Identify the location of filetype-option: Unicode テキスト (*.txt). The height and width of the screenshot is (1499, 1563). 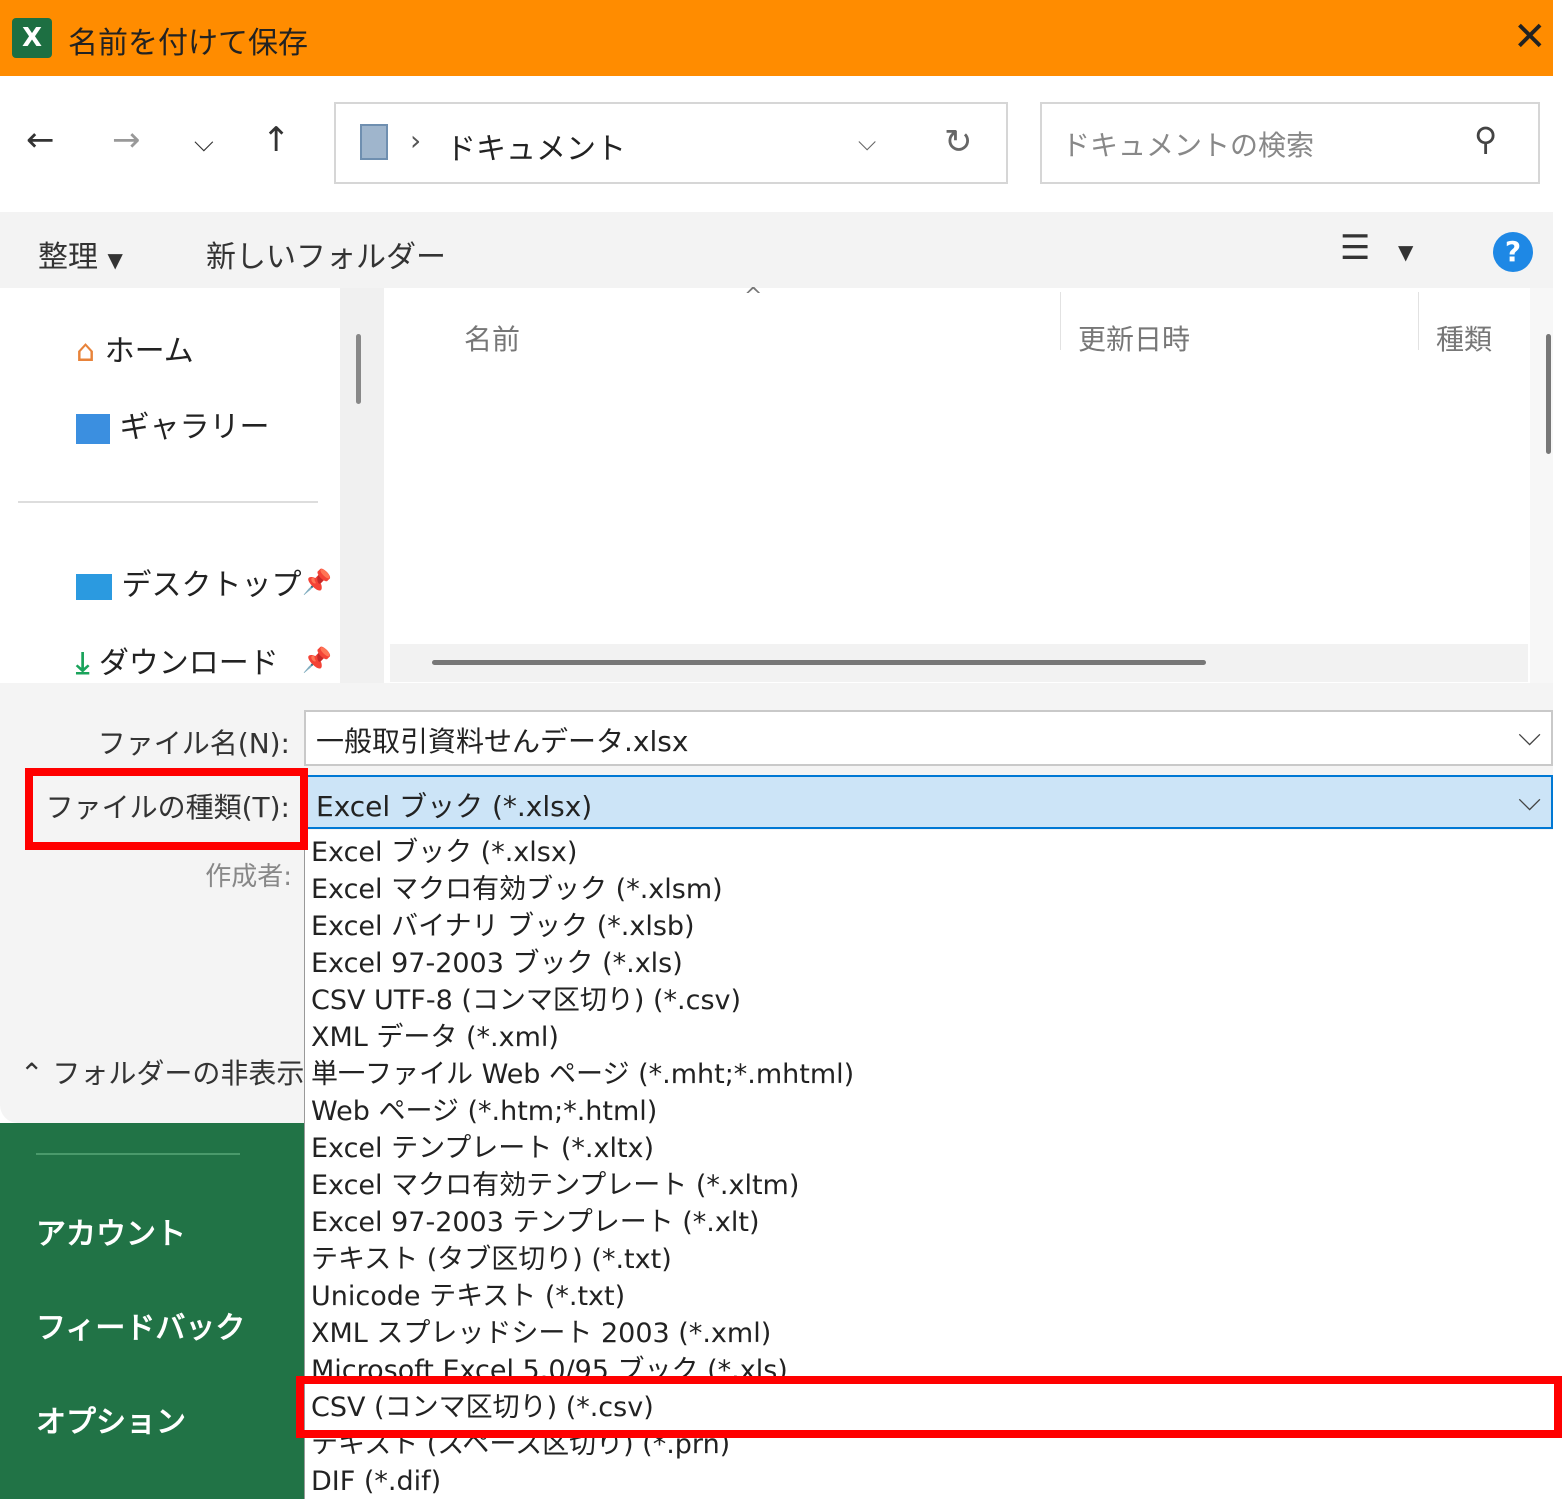
(468, 1296).